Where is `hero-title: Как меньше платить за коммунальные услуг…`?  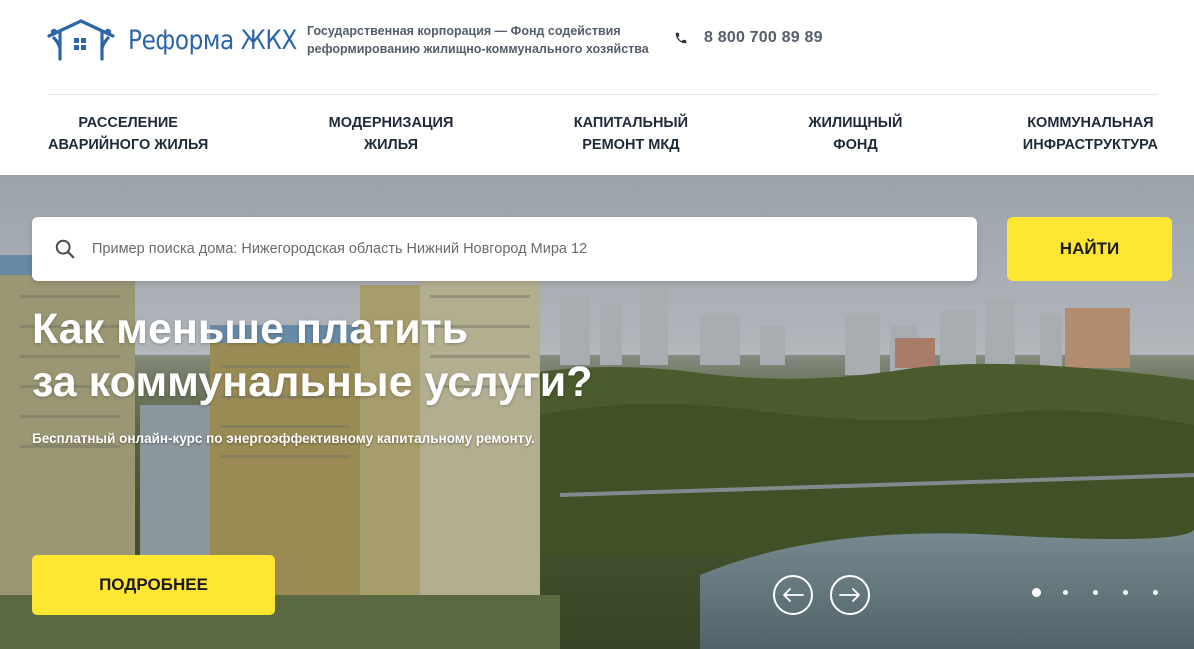
hero-title: Как меньше платить за коммунальные услуг… is located at coordinates (432, 356).